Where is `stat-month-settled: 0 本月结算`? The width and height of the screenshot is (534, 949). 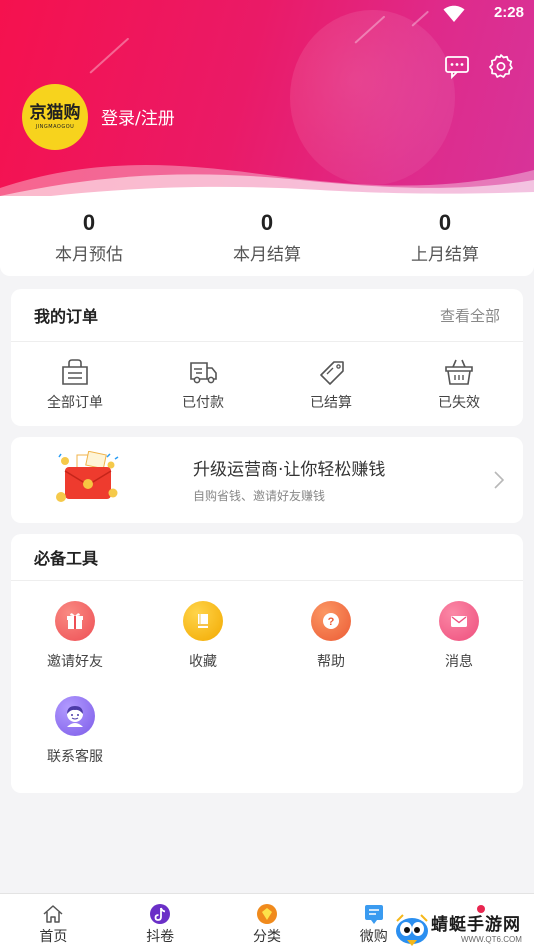
stat-month-settled: 0 本月结算 is located at coordinates (267, 236).